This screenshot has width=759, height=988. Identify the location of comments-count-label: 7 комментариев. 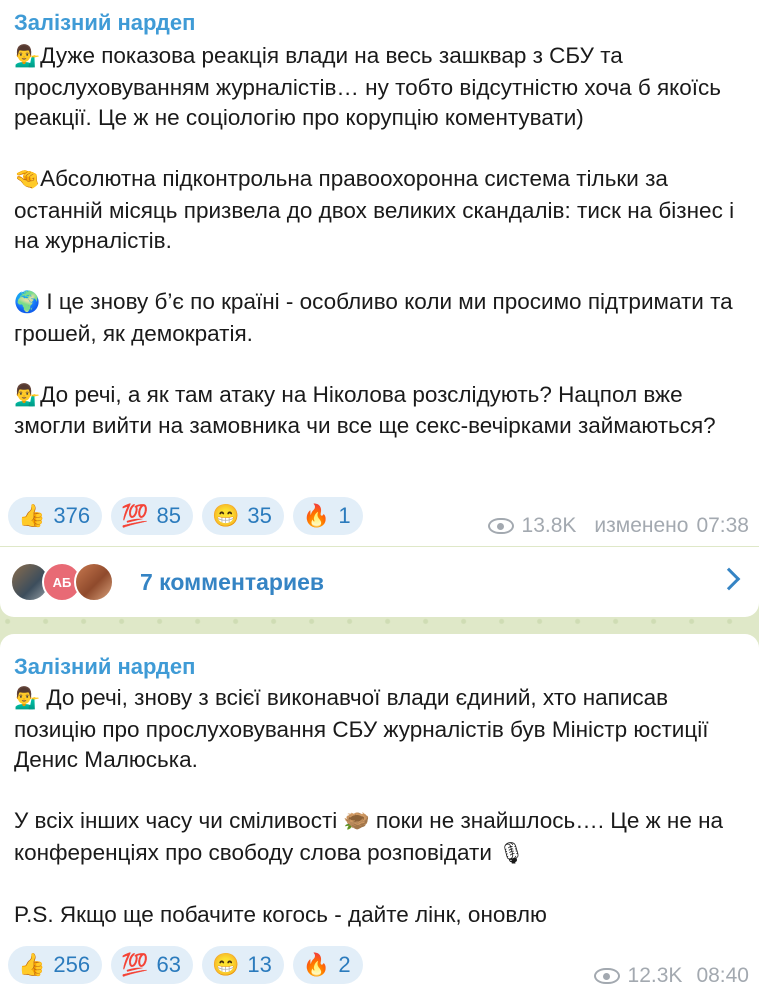
(232, 582).